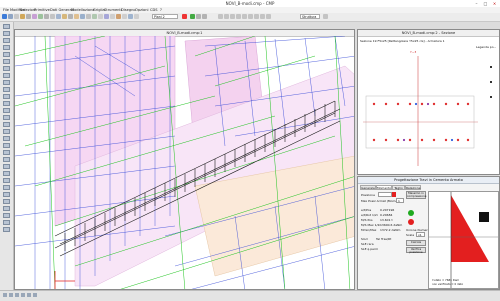  What do you see at coordinates (400, 200) in the screenshot?
I see `max-pos-field: 1` at bounding box center [400, 200].